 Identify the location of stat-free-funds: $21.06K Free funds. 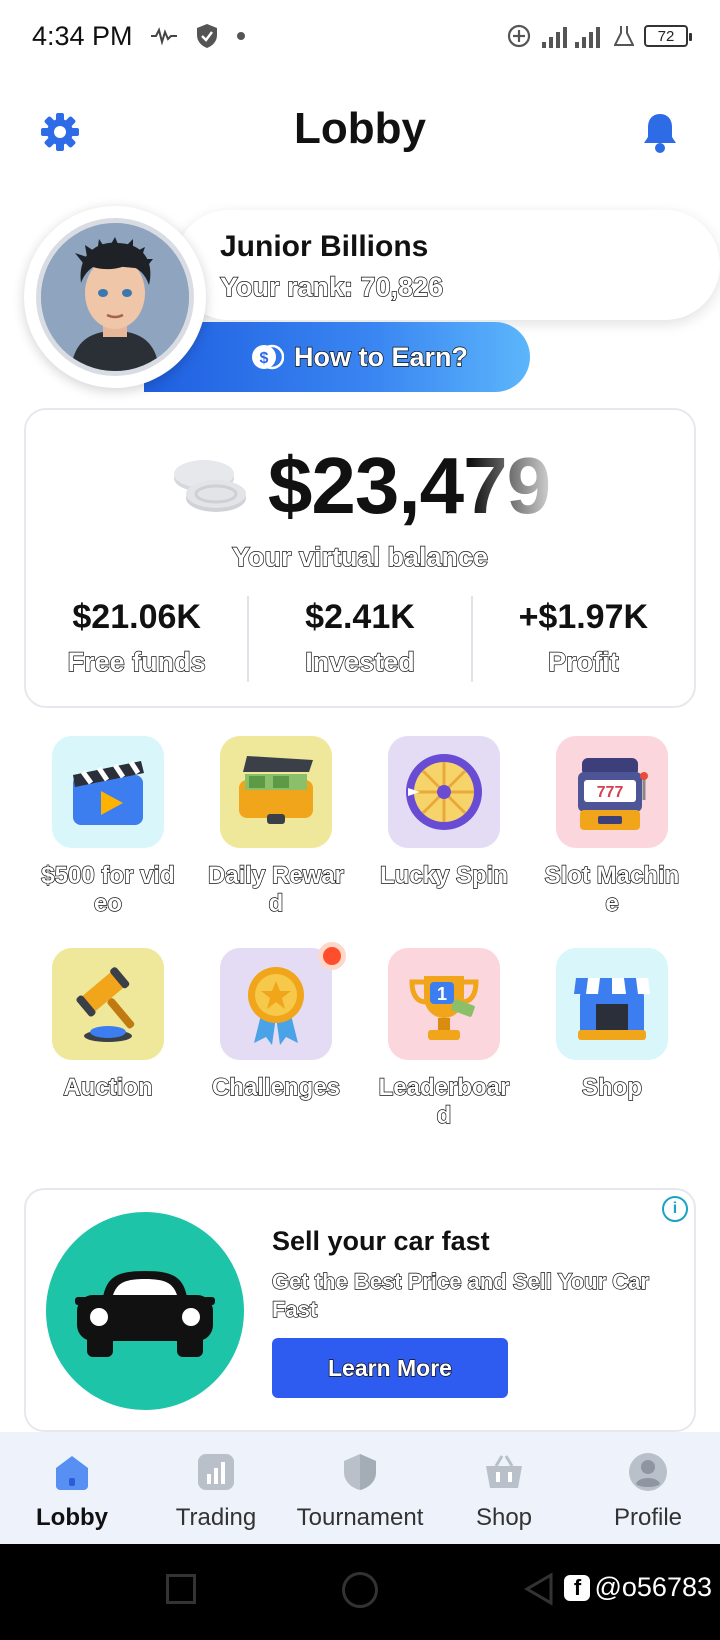
(138, 639).